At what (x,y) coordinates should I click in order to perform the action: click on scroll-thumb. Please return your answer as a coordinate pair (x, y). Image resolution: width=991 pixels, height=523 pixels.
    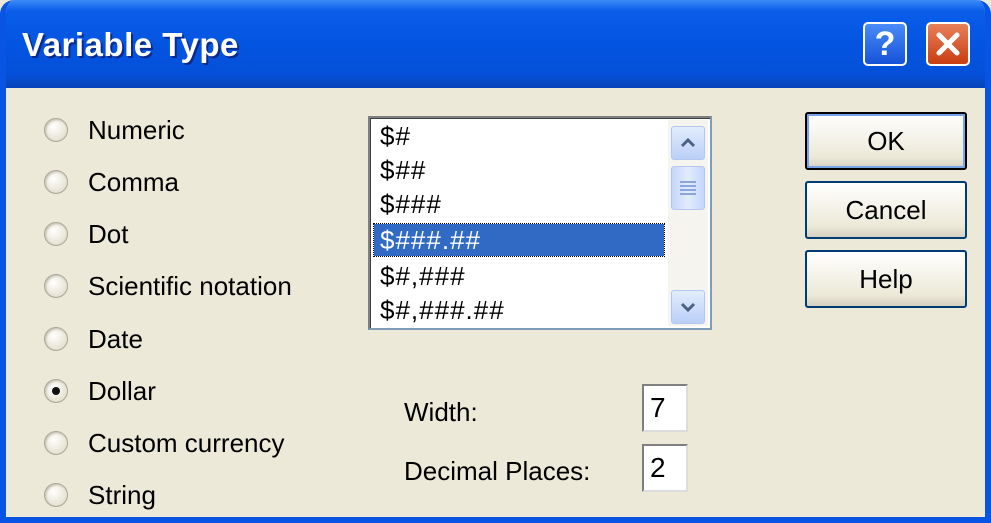
    Looking at the image, I should click on (688, 188).